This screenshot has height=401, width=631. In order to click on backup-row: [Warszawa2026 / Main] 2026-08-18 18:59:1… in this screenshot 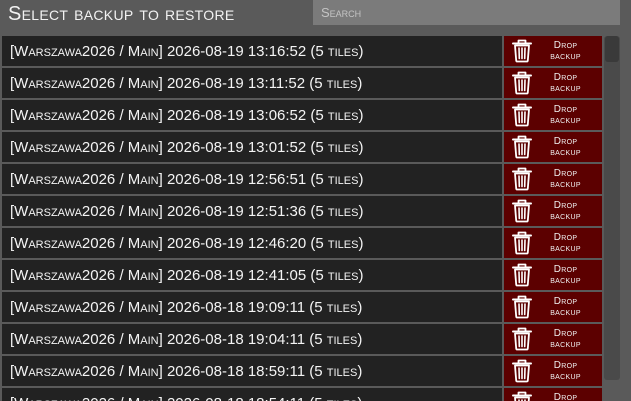, I will do `click(302, 371)`.